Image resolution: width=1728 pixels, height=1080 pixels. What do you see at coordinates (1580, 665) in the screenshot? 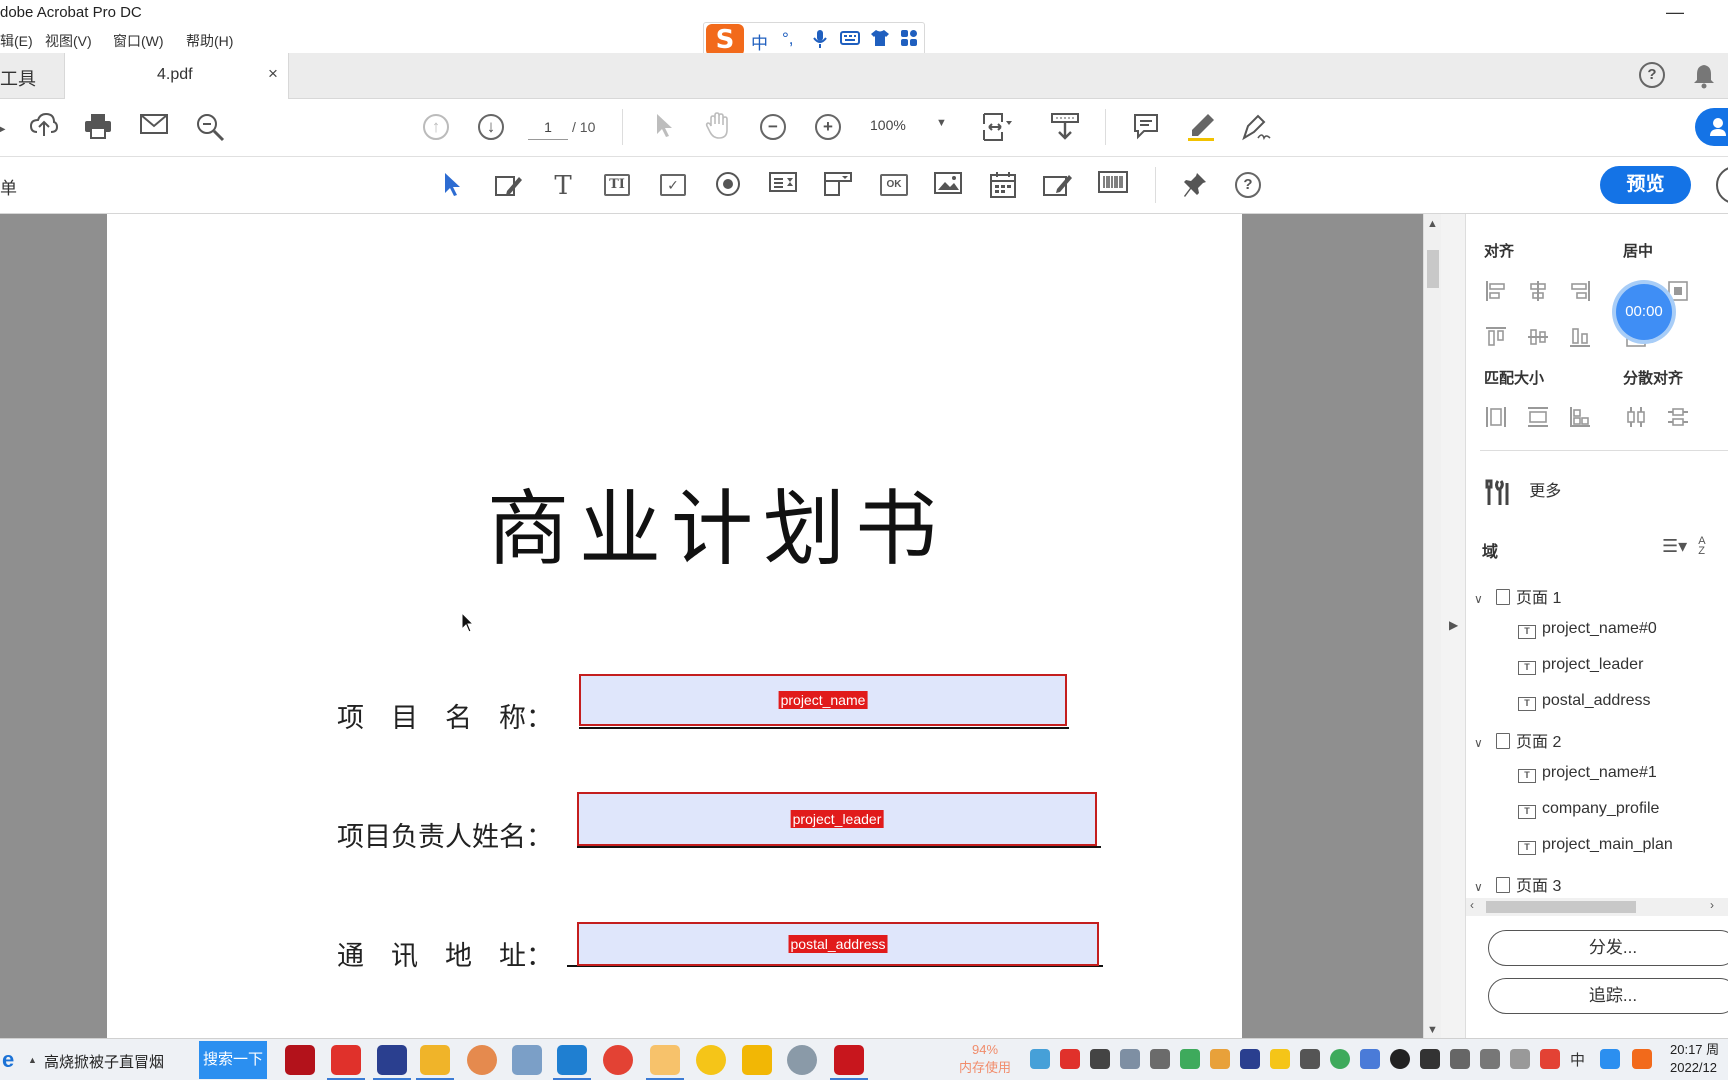
I see `tree-field-item: Tproject_leader` at bounding box center [1580, 665].